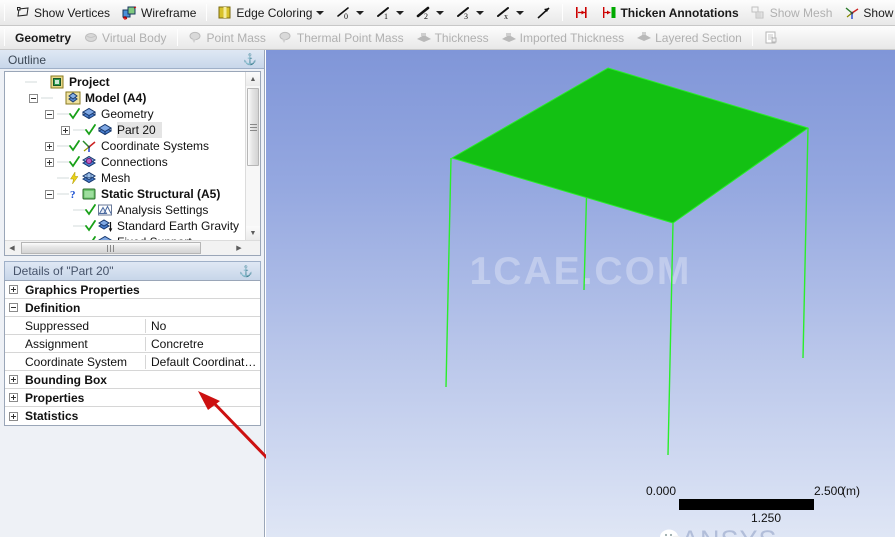  What do you see at coordinates (123, 114) in the screenshot?
I see `tree-item-geometry: Geometry` at bounding box center [123, 114].